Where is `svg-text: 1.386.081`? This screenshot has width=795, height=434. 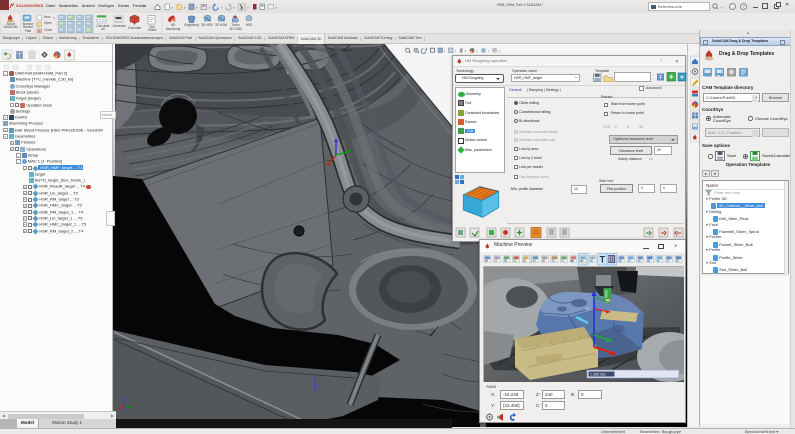
svg-text: 1.386.081 is located at coordinates (598, 375).